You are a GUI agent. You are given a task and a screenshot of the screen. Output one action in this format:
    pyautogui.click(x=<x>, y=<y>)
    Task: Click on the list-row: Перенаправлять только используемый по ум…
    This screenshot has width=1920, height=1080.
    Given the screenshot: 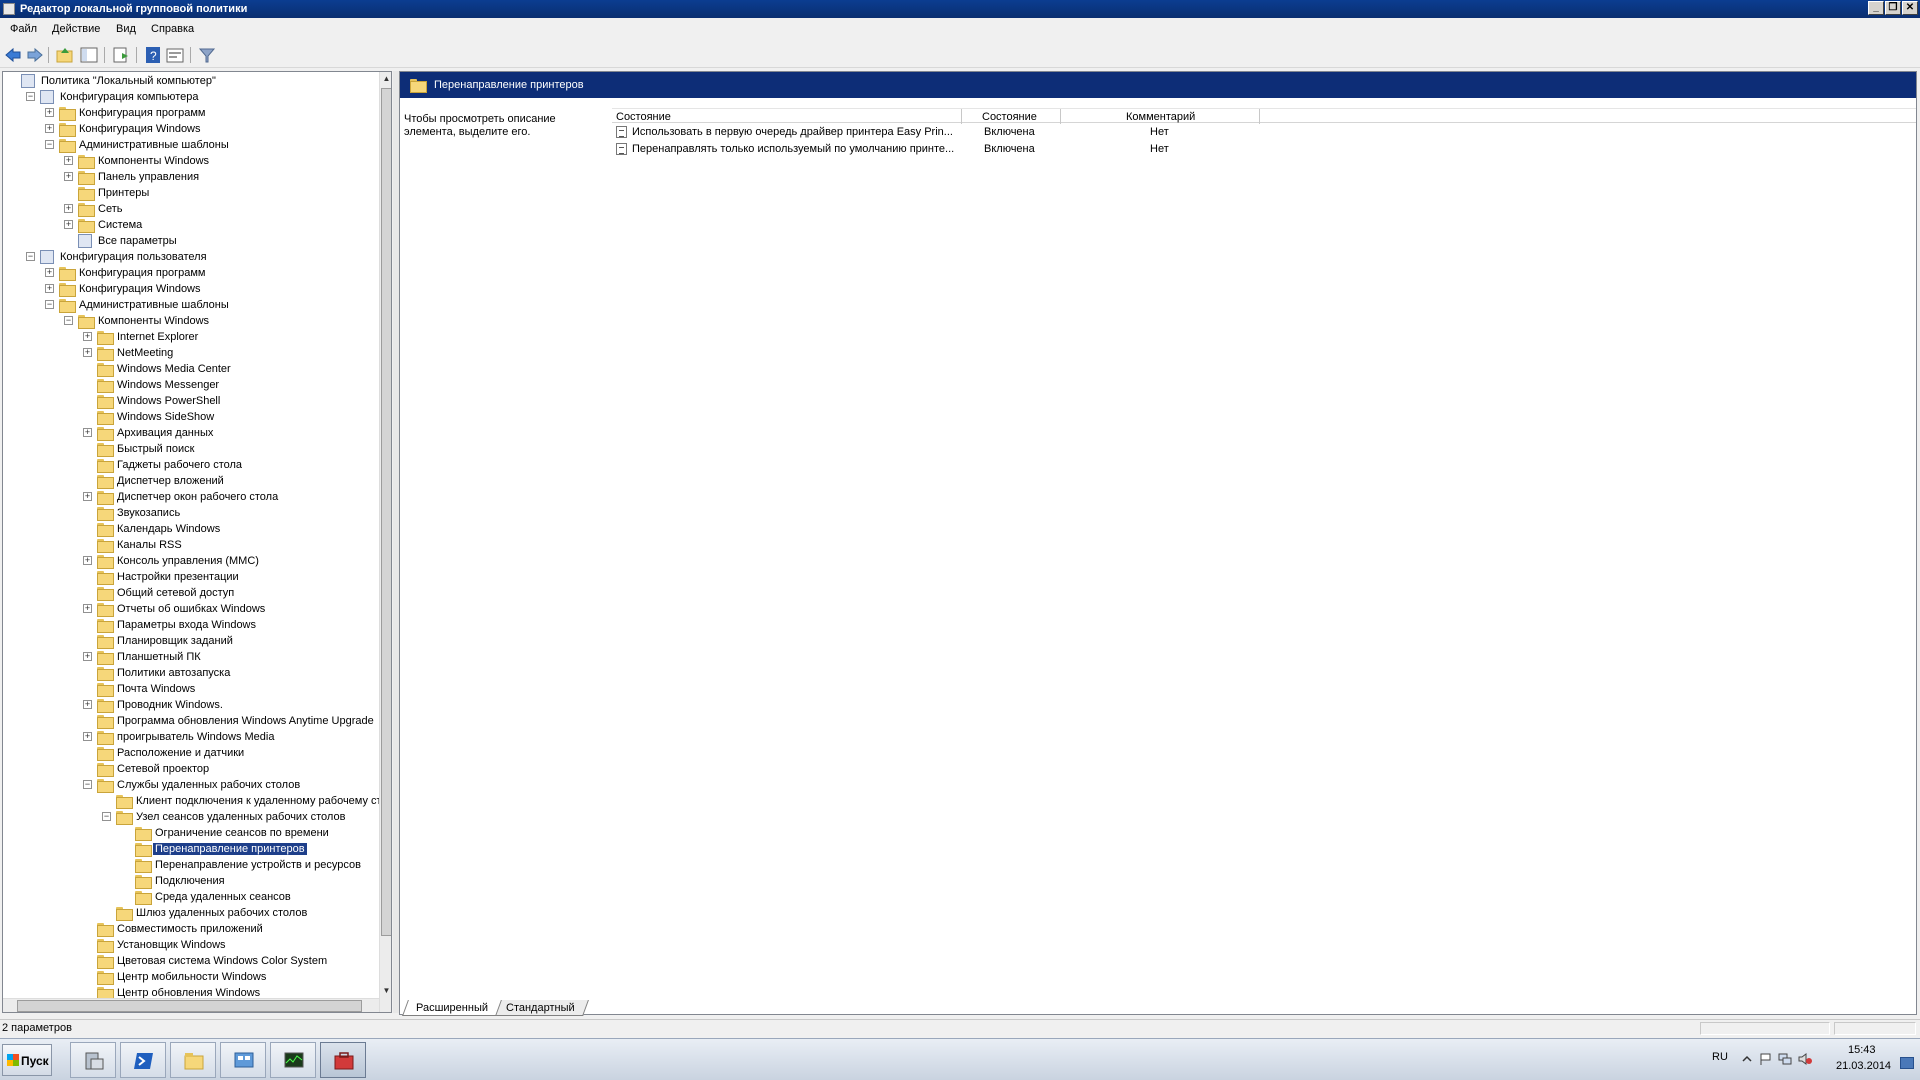 What is the action you would take?
    pyautogui.click(x=1264, y=149)
    